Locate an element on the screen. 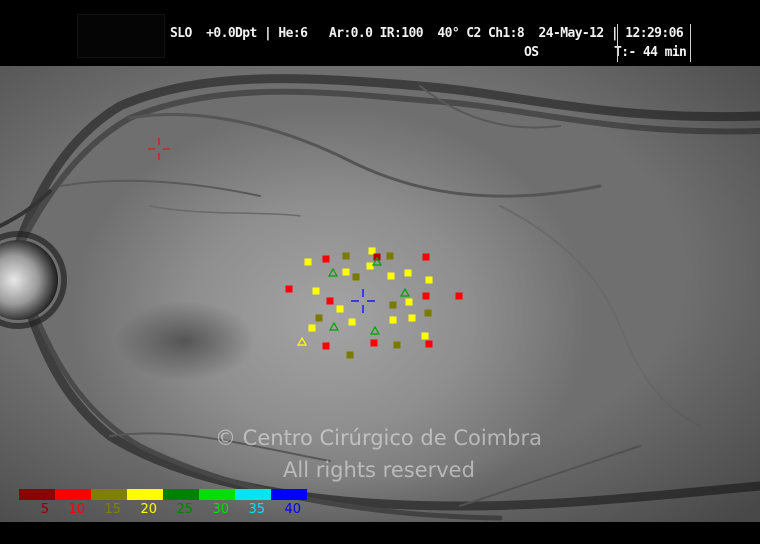 This screenshot has width=760, height=544. watermark-copyright: © Centro Cirúrgico de Coimbra is located at coordinates (378, 438).